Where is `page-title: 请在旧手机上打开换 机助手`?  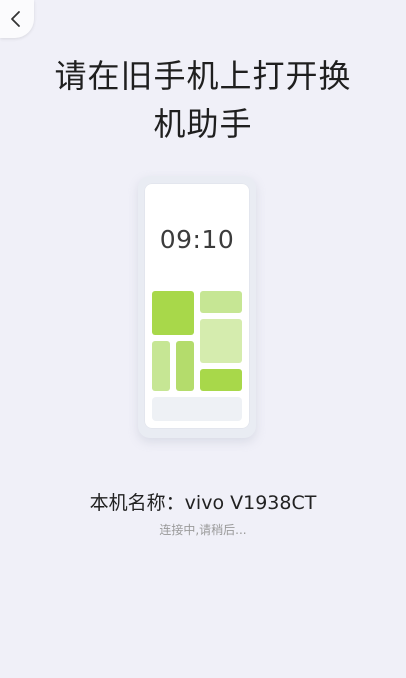
page-title: 请在旧手机上打开换 机助手 is located at coordinates (203, 100).